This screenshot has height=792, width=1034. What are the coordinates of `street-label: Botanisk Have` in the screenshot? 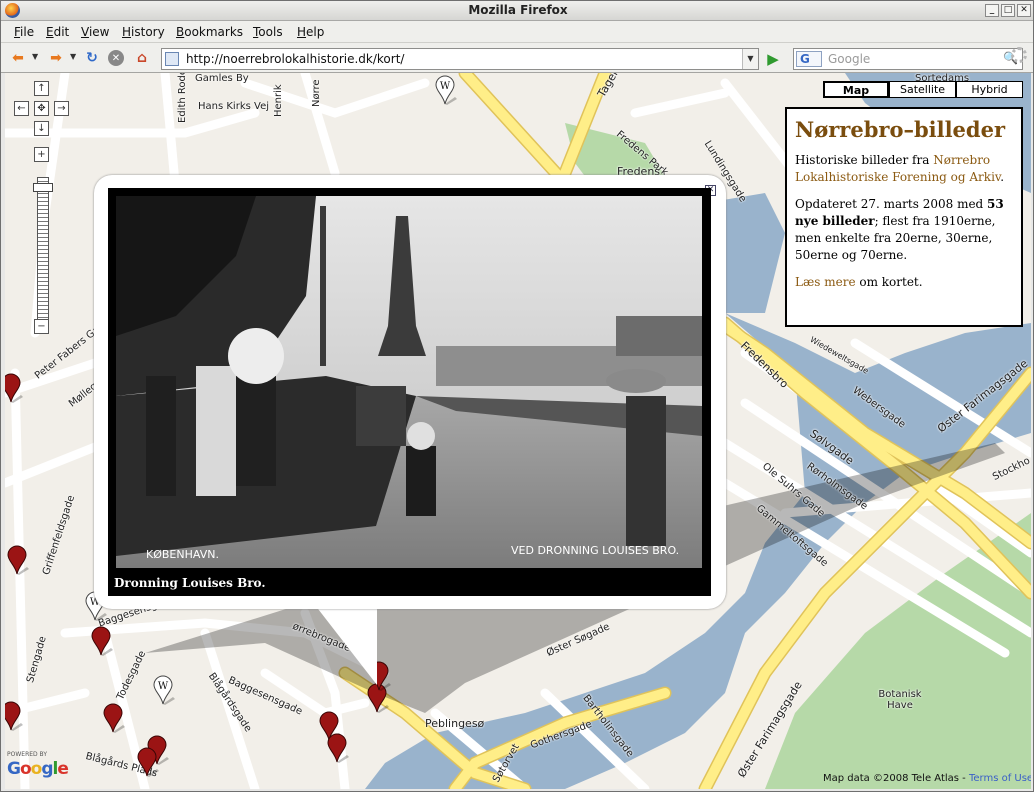 It's located at (900, 700).